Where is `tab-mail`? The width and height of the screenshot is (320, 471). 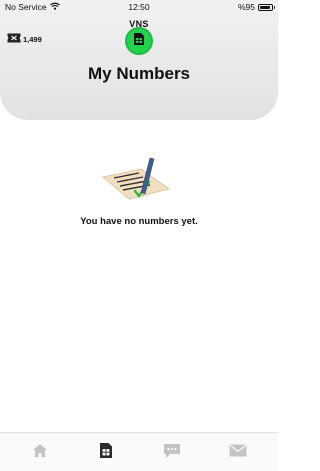
tab-mail is located at coordinates (238, 453).